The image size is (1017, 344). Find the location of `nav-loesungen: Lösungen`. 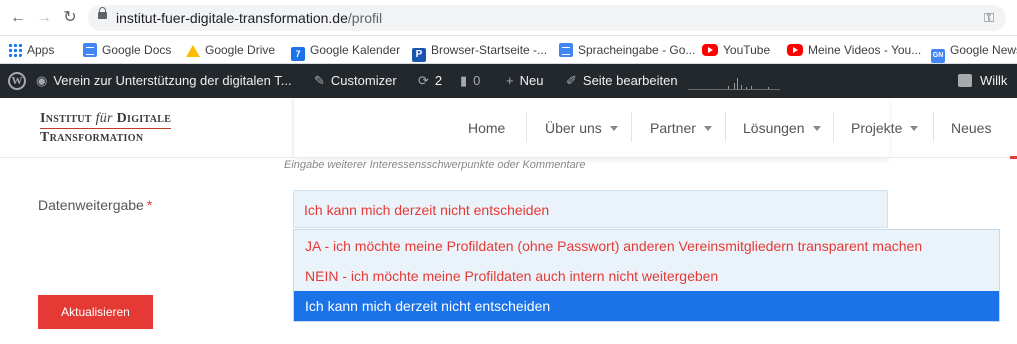

nav-loesungen: Lösungen is located at coordinates (782, 128).